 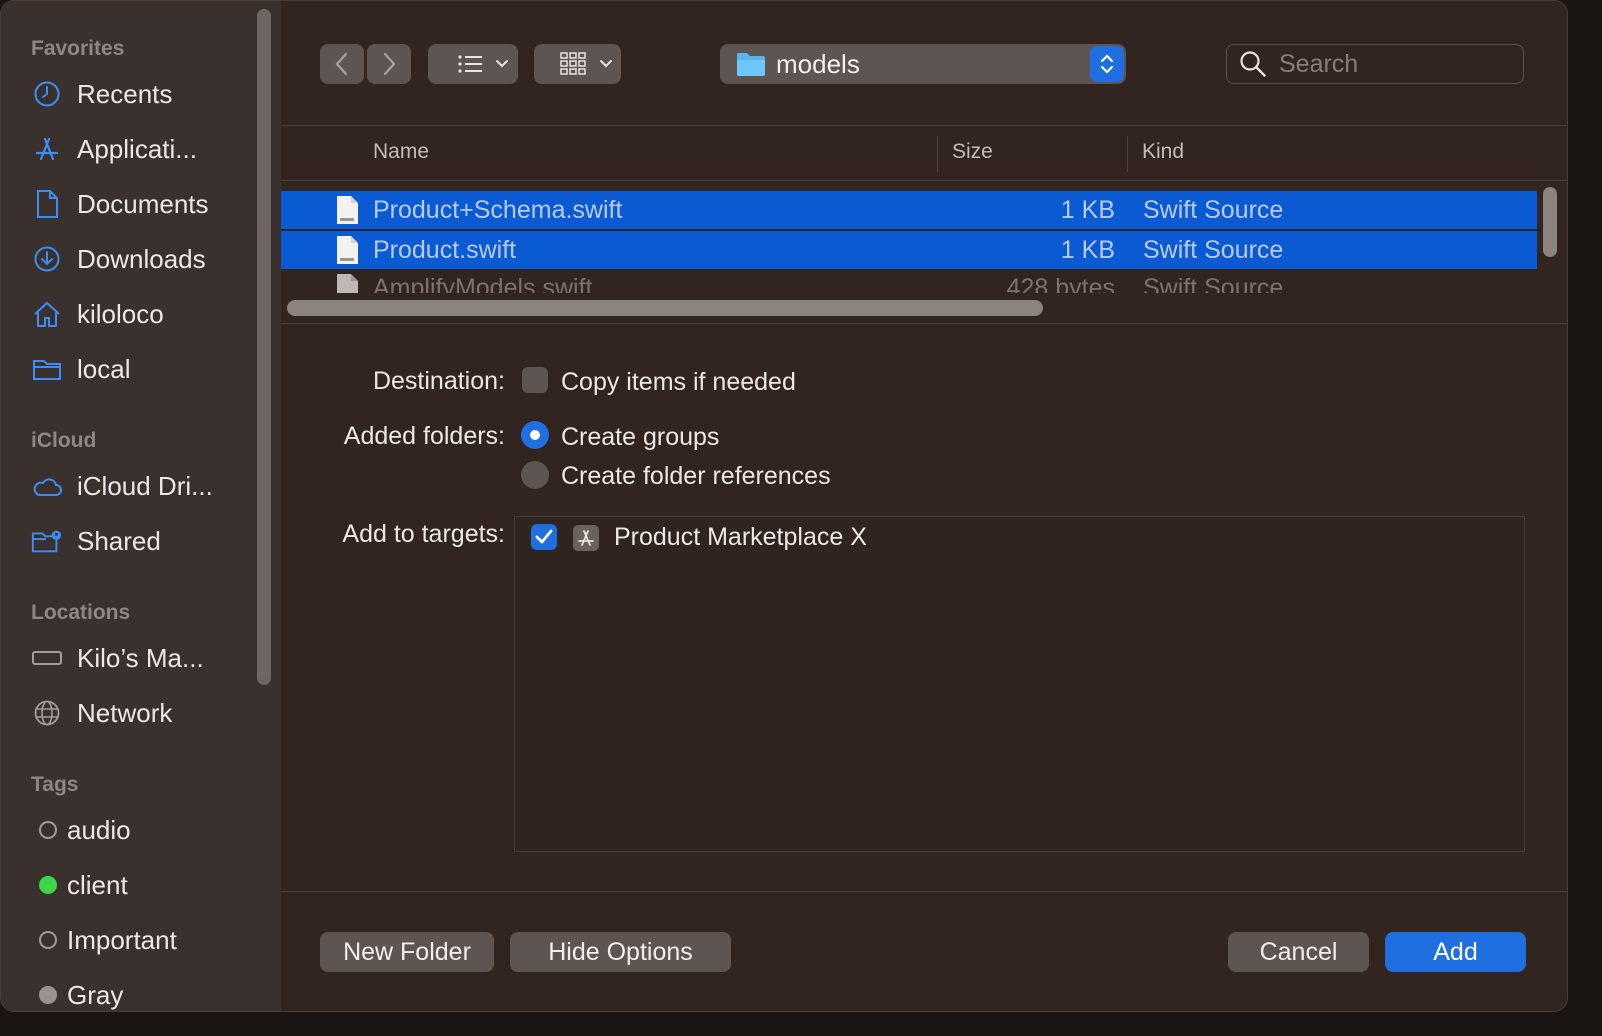 I want to click on chevron-right-icon, so click(x=389, y=64).